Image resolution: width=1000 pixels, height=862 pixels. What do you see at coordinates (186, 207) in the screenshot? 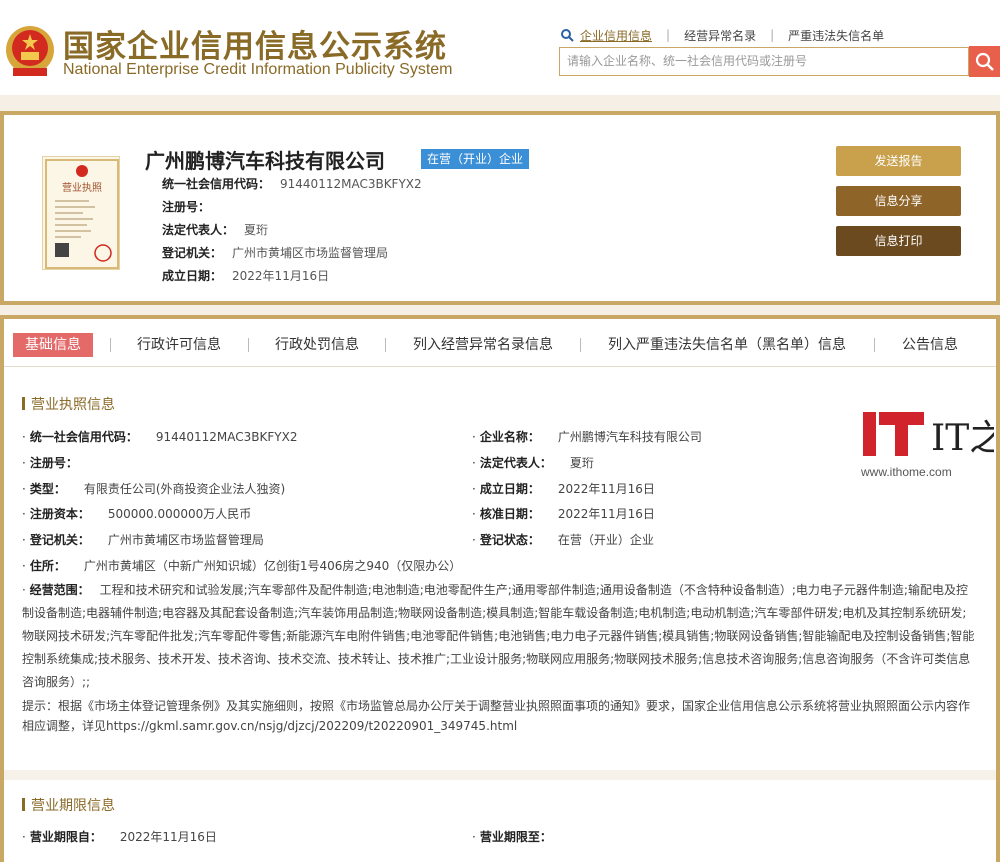
I see `row-label: 注册号：` at bounding box center [186, 207].